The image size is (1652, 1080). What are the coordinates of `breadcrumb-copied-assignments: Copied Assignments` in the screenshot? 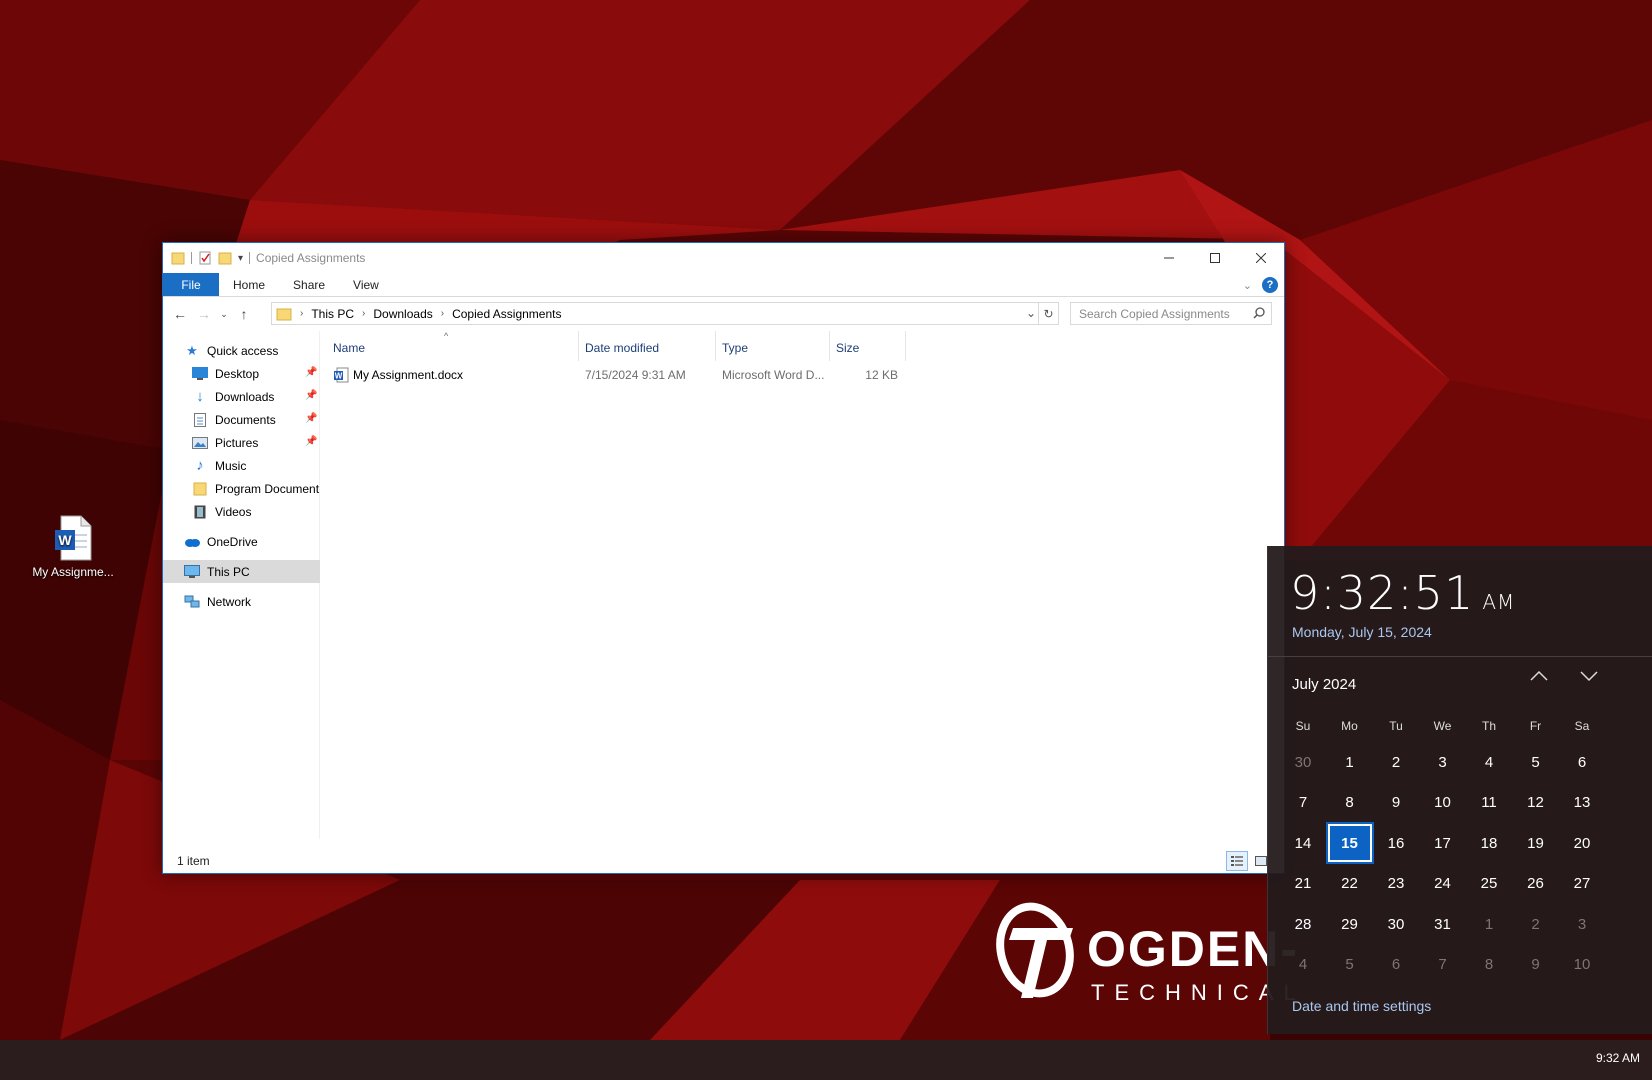 It's located at (506, 314).